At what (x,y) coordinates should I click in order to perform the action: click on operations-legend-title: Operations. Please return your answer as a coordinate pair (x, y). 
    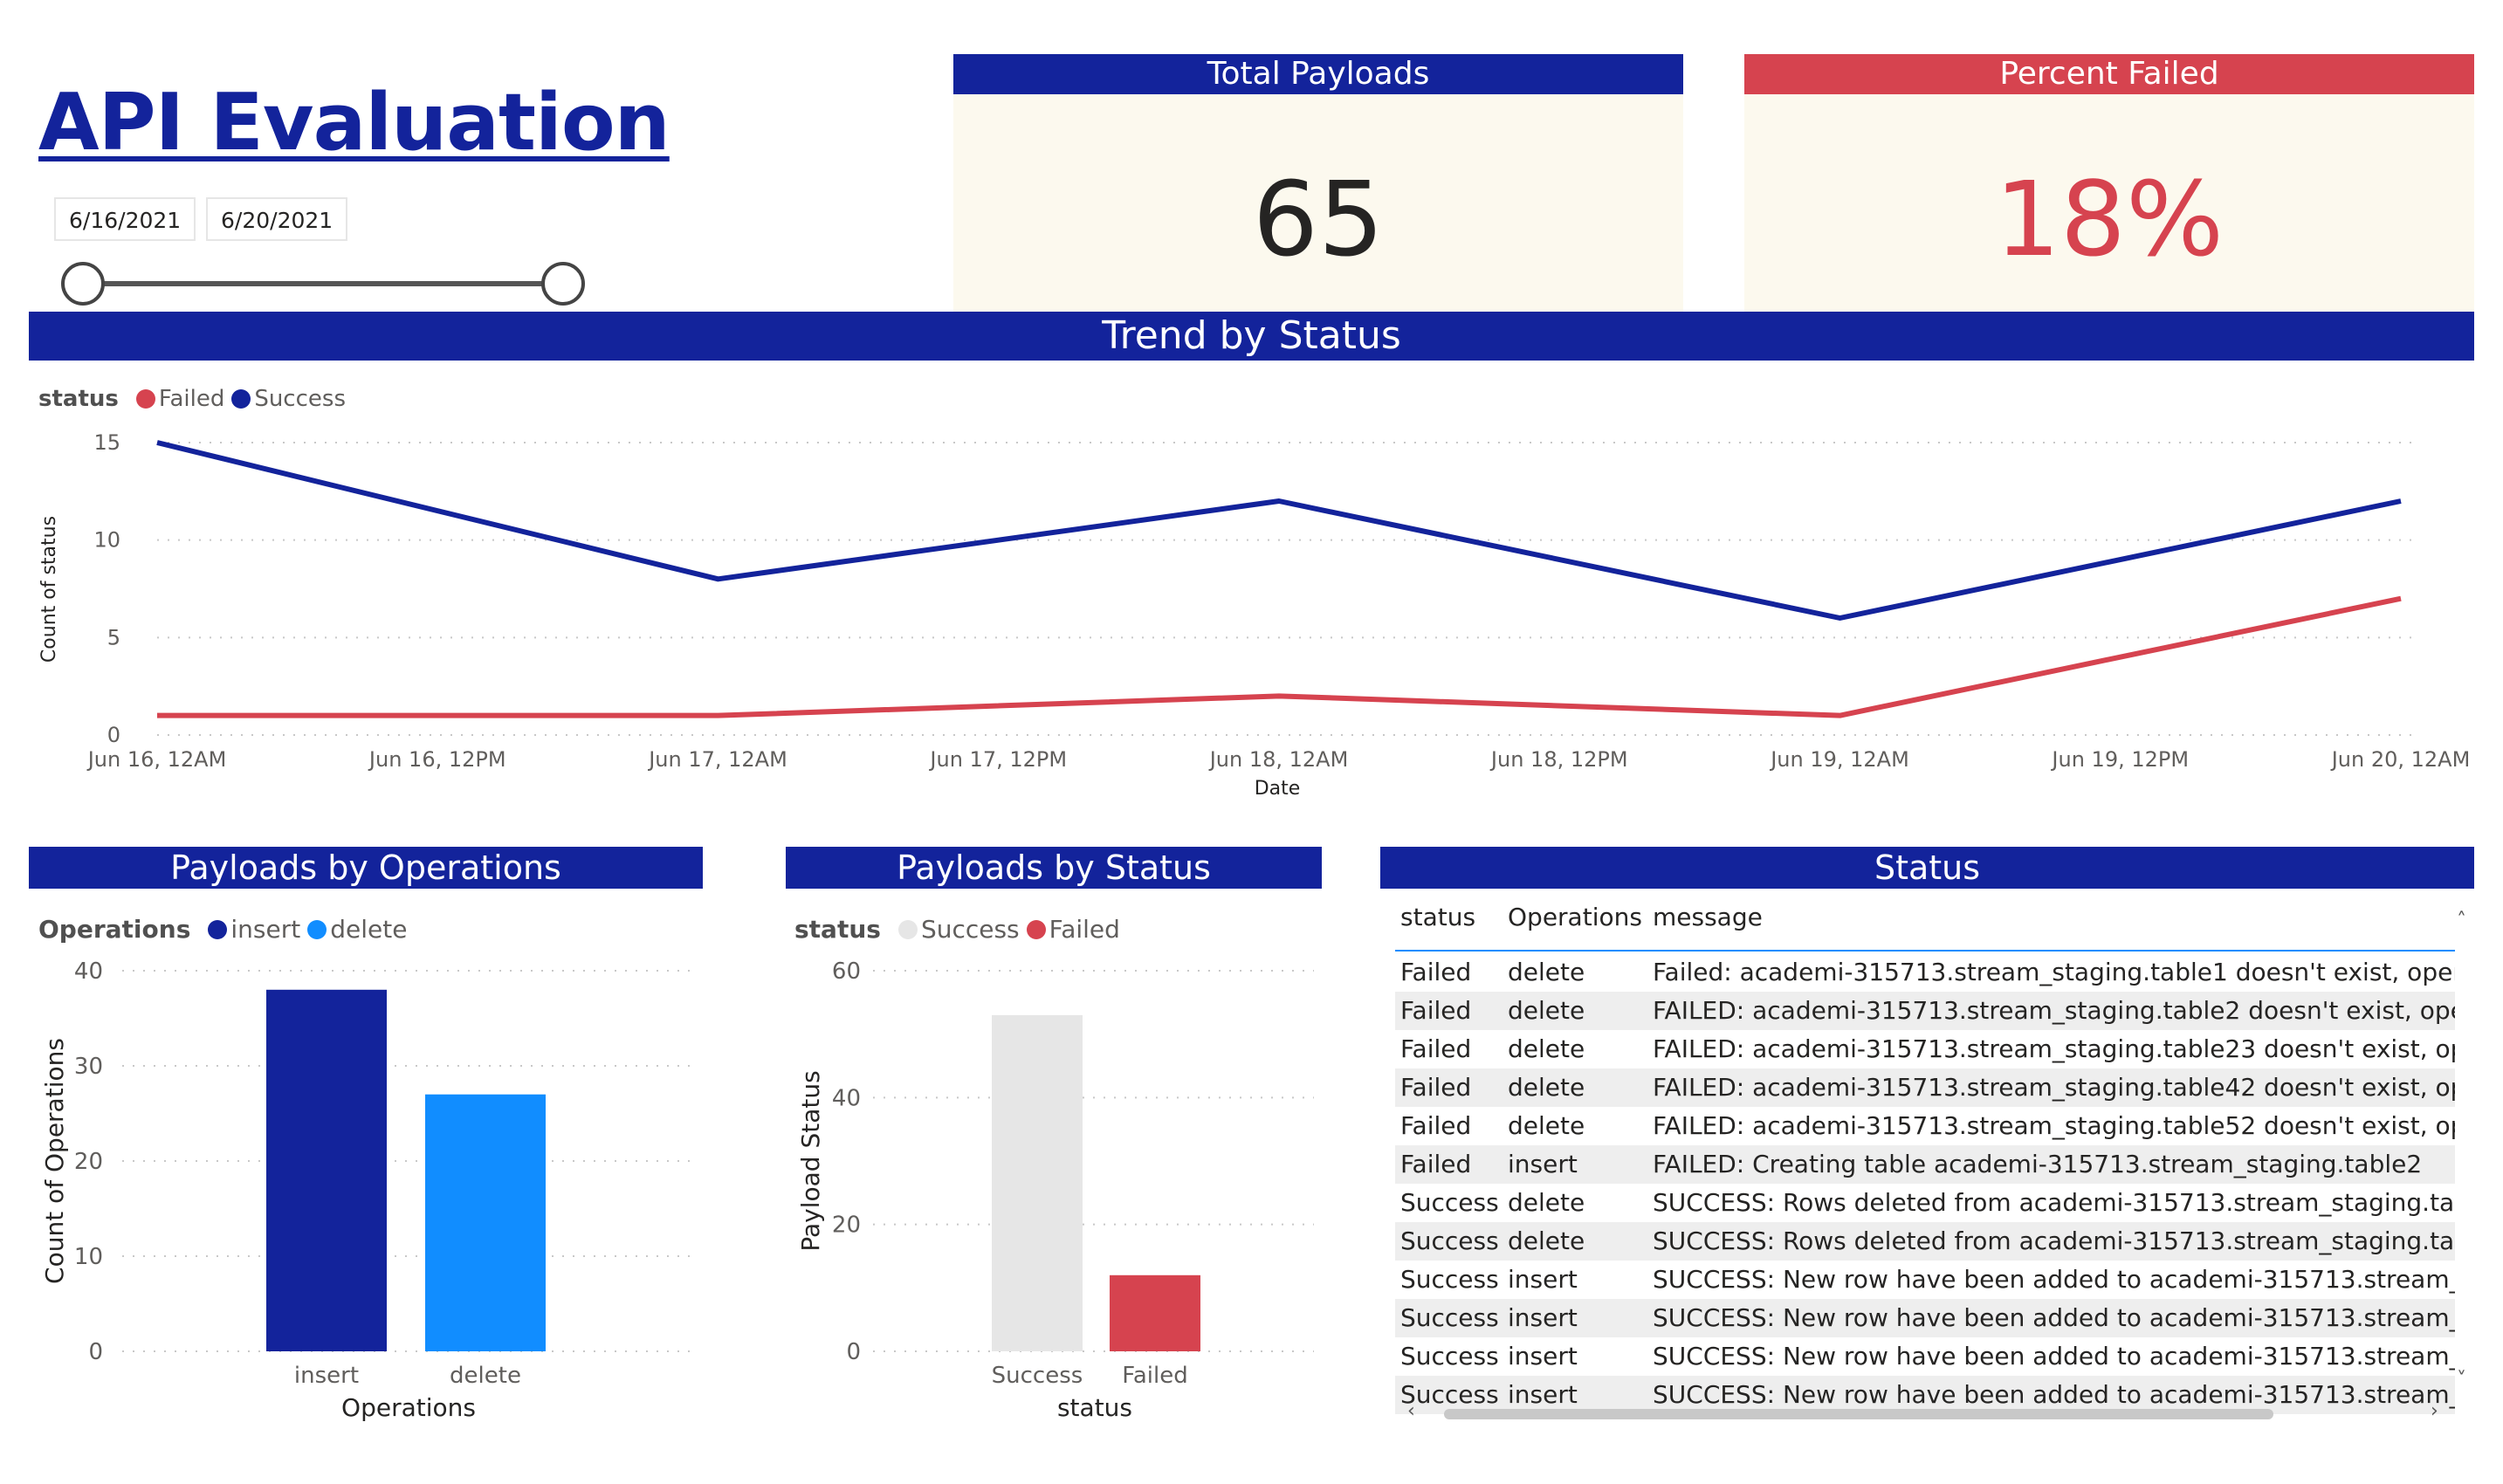
    Looking at the image, I should click on (114, 929).